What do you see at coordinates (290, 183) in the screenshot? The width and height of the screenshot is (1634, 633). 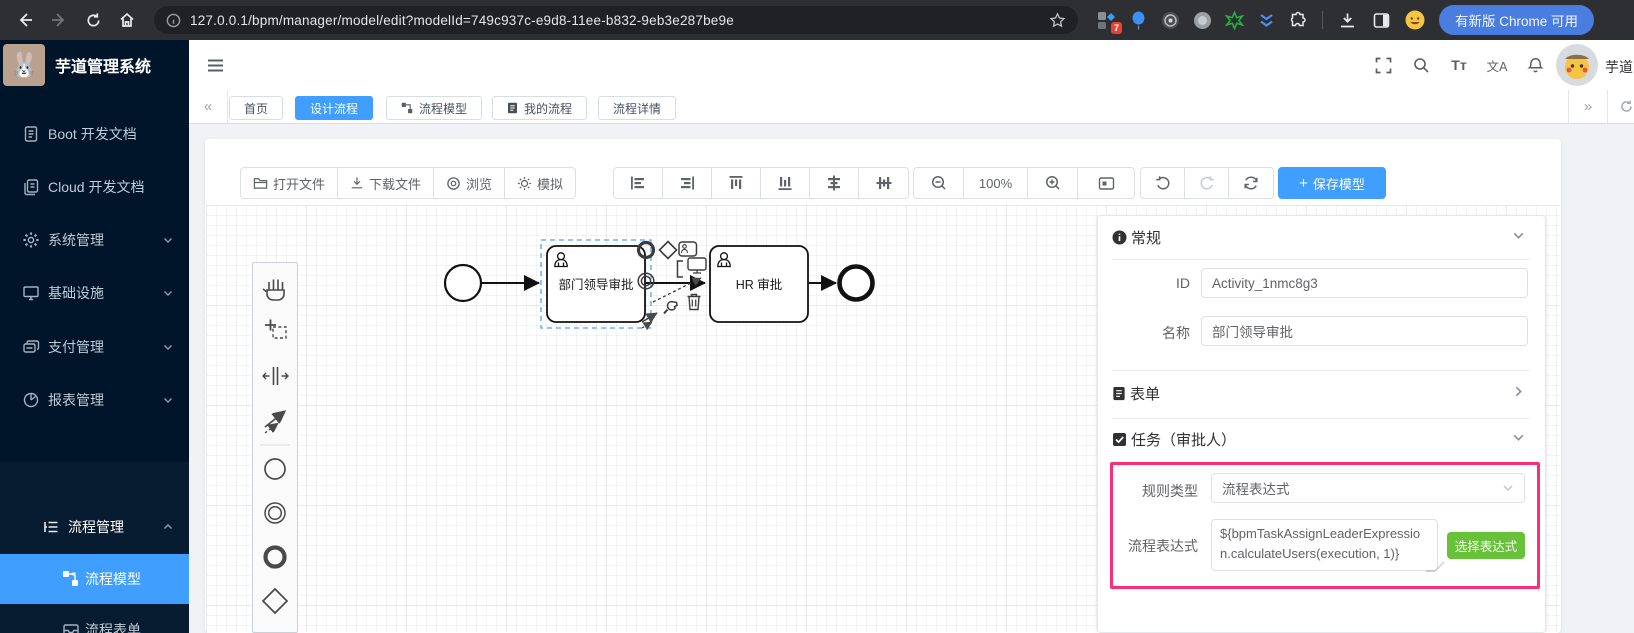 I see `open-file-button: 打开文件` at bounding box center [290, 183].